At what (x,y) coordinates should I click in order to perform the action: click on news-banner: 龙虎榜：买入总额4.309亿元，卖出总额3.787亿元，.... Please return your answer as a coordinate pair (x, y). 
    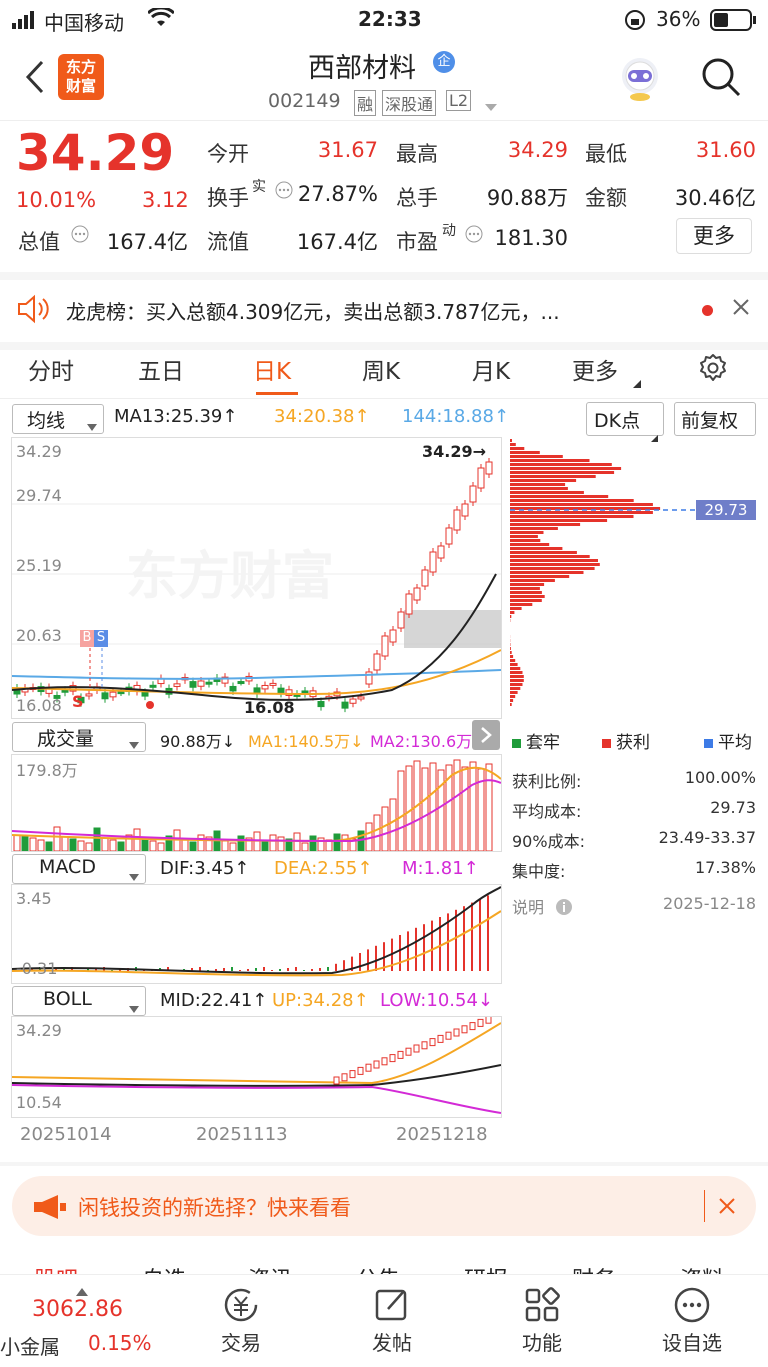
    Looking at the image, I should click on (384, 311).